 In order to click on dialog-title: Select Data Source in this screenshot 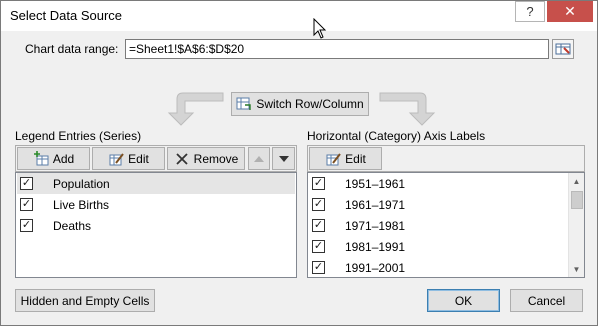, I will do `click(66, 15)`.